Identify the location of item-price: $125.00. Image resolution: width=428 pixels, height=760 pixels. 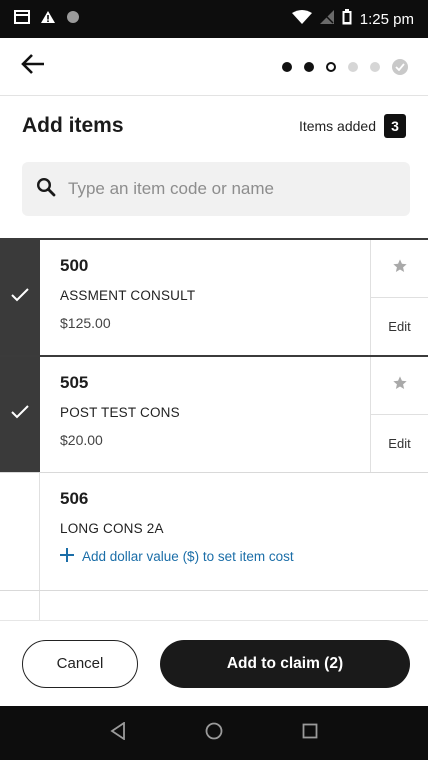
(85, 323).